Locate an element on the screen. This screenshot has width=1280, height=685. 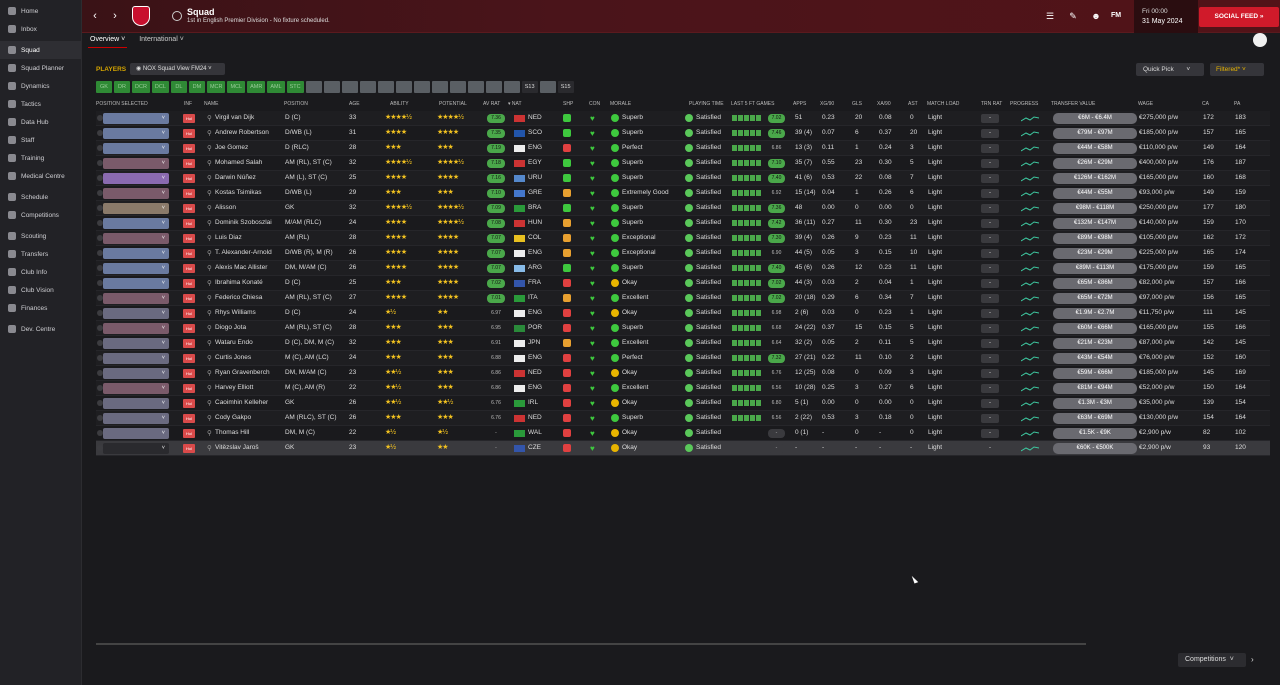
sidebar-item-schedule: Schedule is located at coordinates (40, 197).